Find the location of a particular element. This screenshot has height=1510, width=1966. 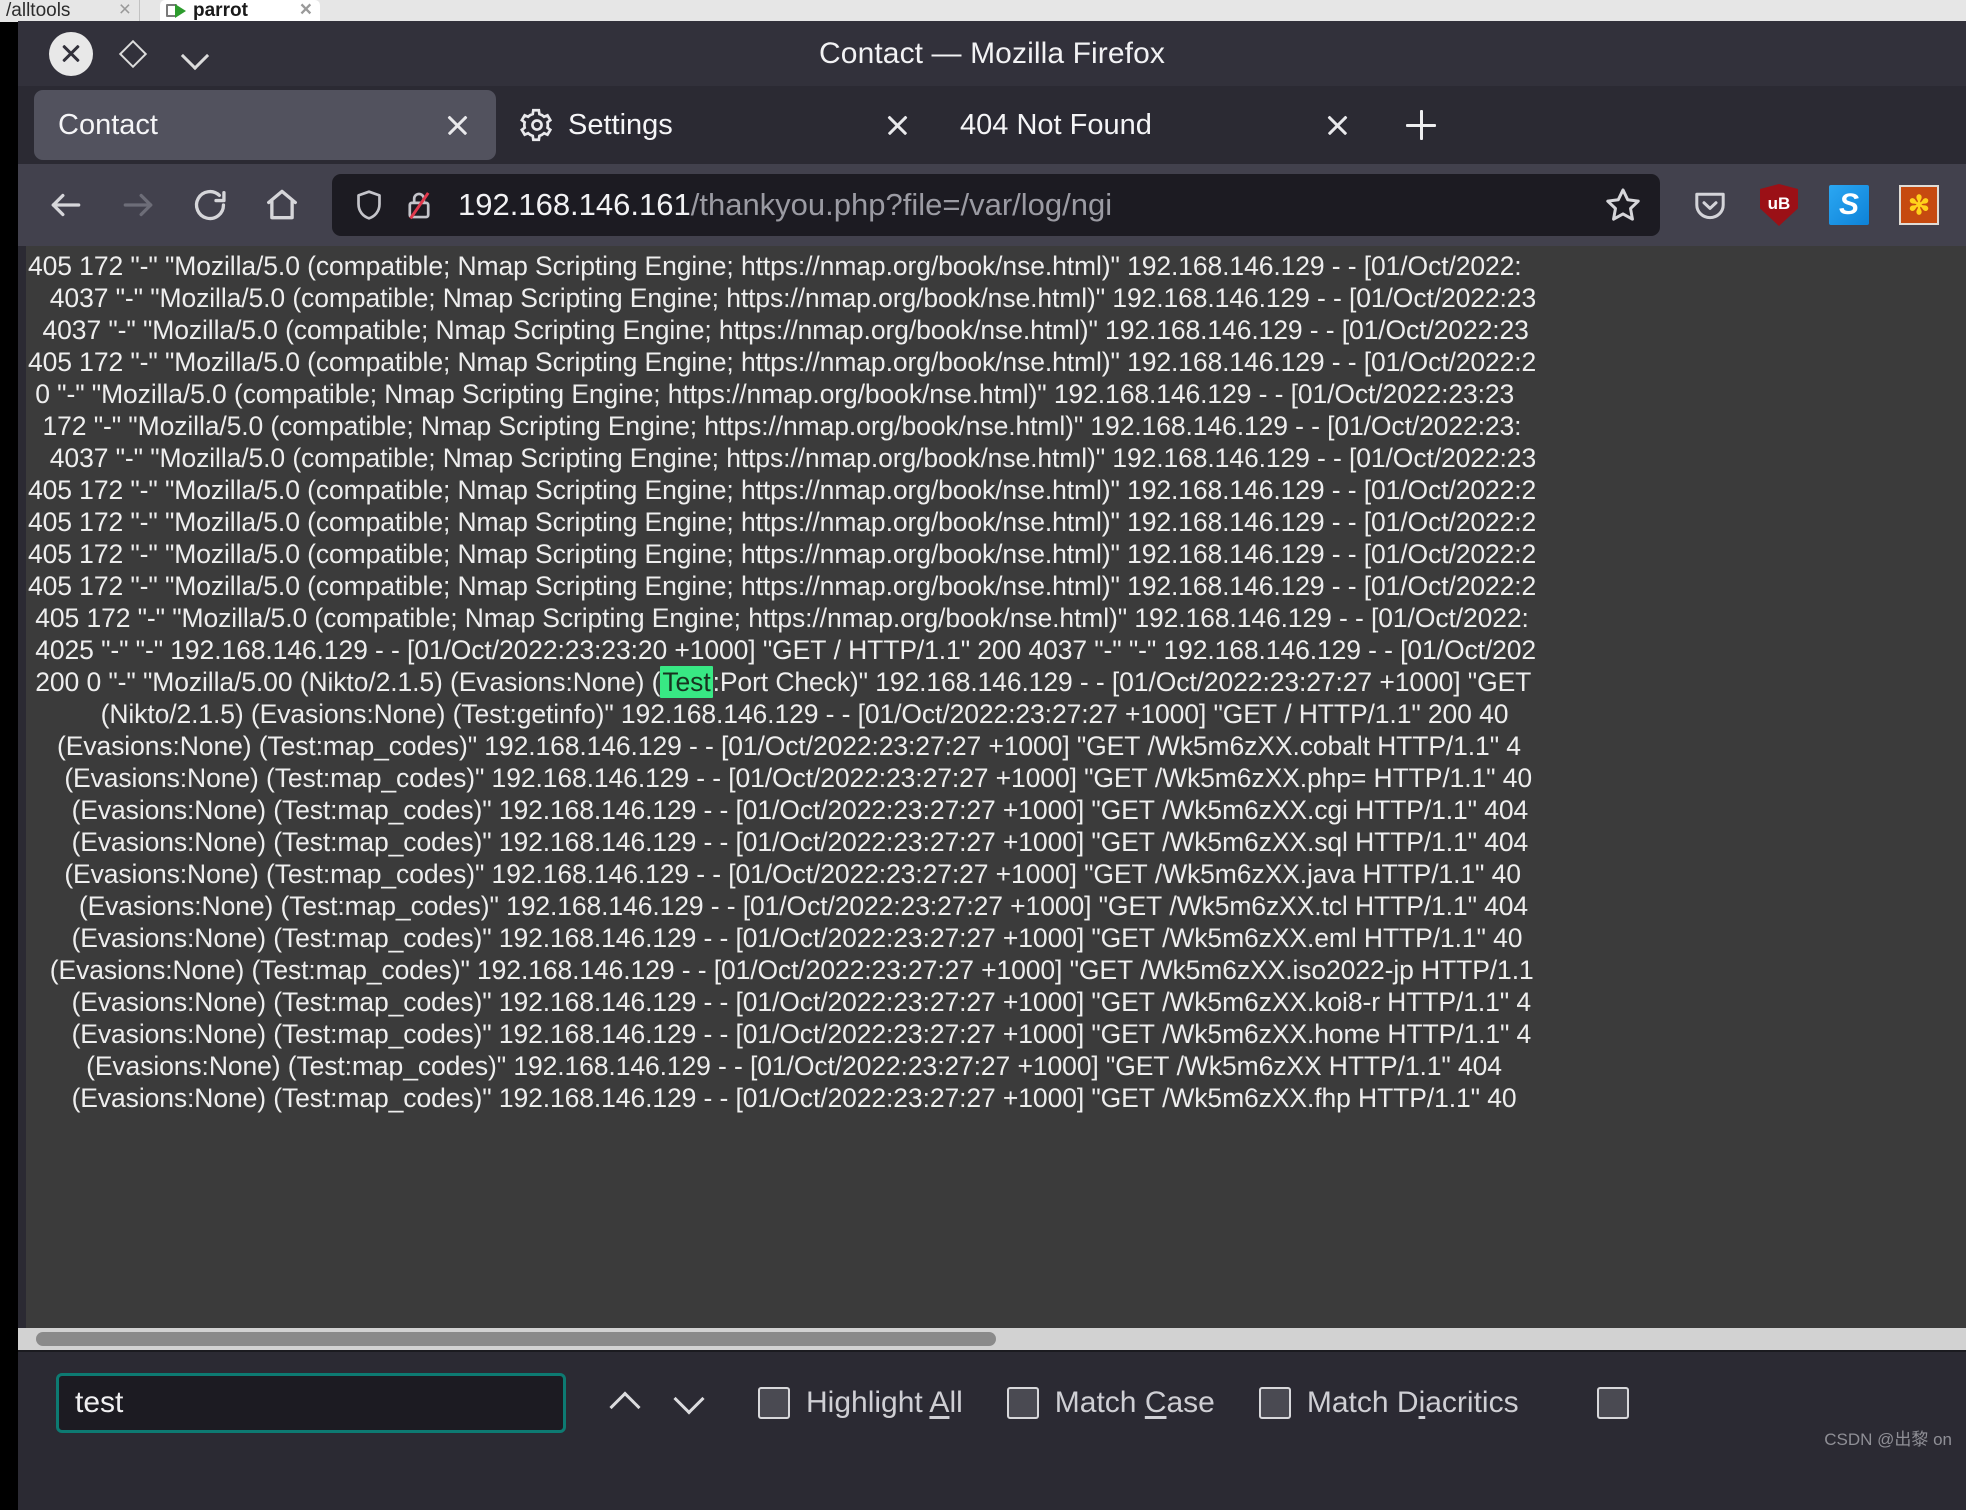

window-controls is located at coordinates (122, 54).